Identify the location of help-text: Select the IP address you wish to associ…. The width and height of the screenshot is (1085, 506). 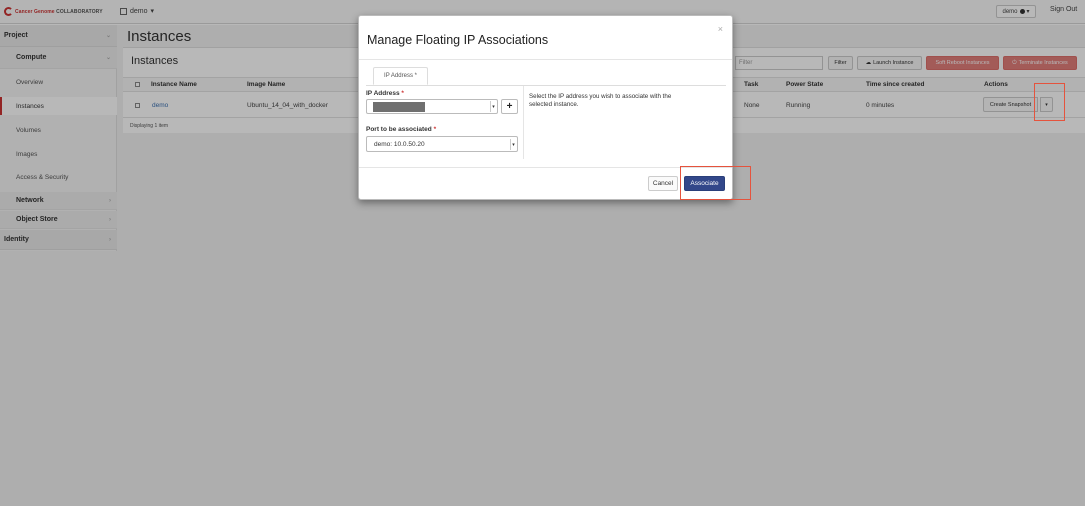
(600, 100).